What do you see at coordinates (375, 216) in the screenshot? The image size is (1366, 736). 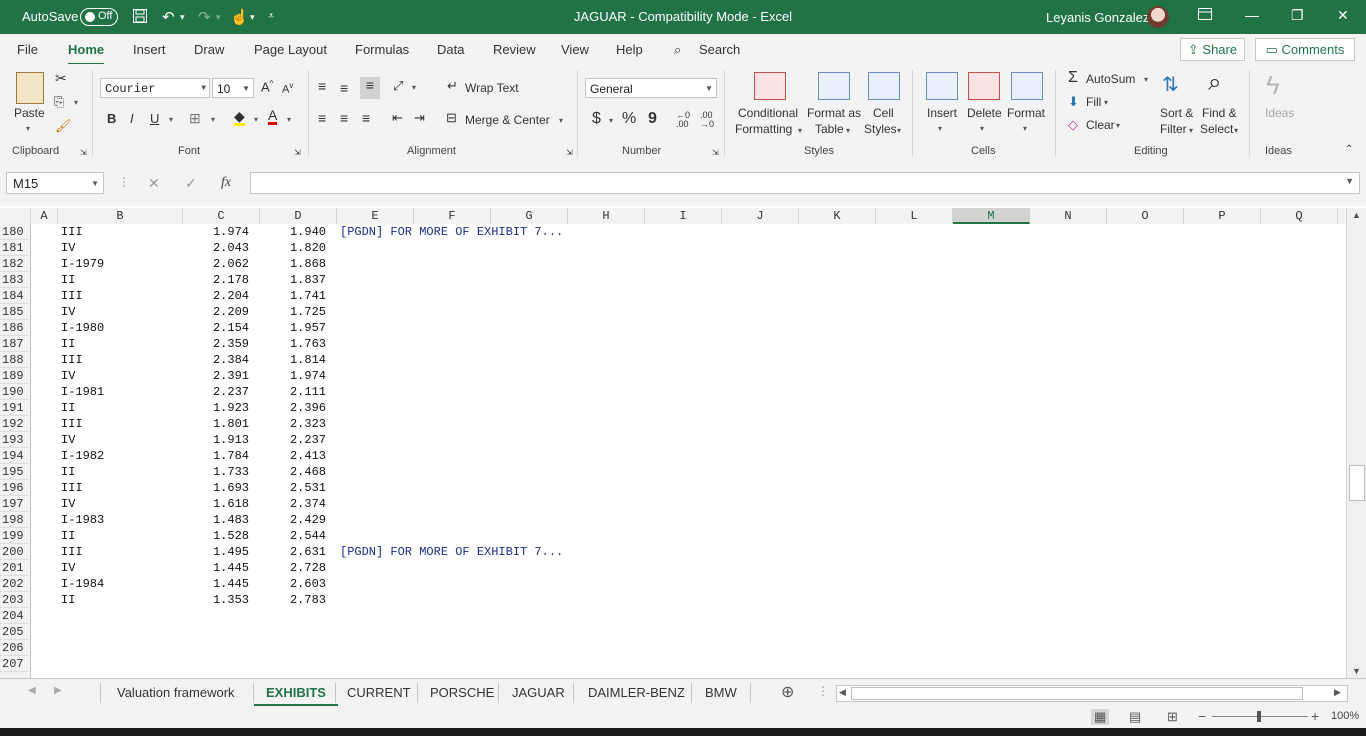 I see `column-header-e: E` at bounding box center [375, 216].